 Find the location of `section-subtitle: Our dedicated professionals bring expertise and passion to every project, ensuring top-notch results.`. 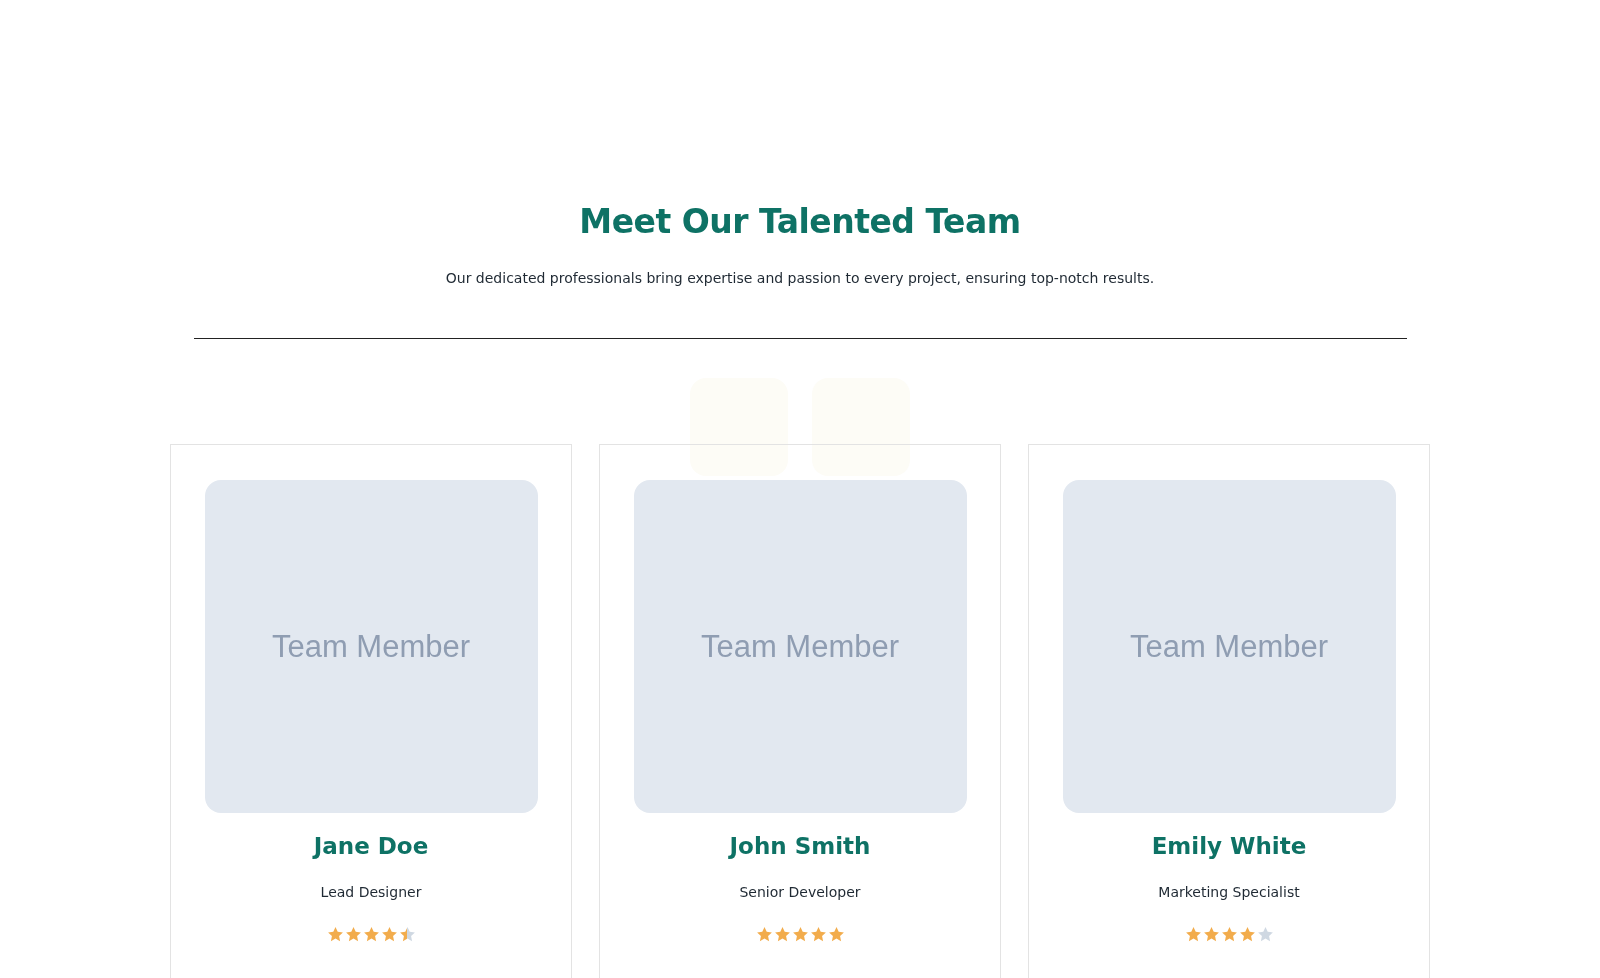

section-subtitle: Our dedicated professionals bring expertise and passion to every project, ensuring top-notch results. is located at coordinates (800, 278).